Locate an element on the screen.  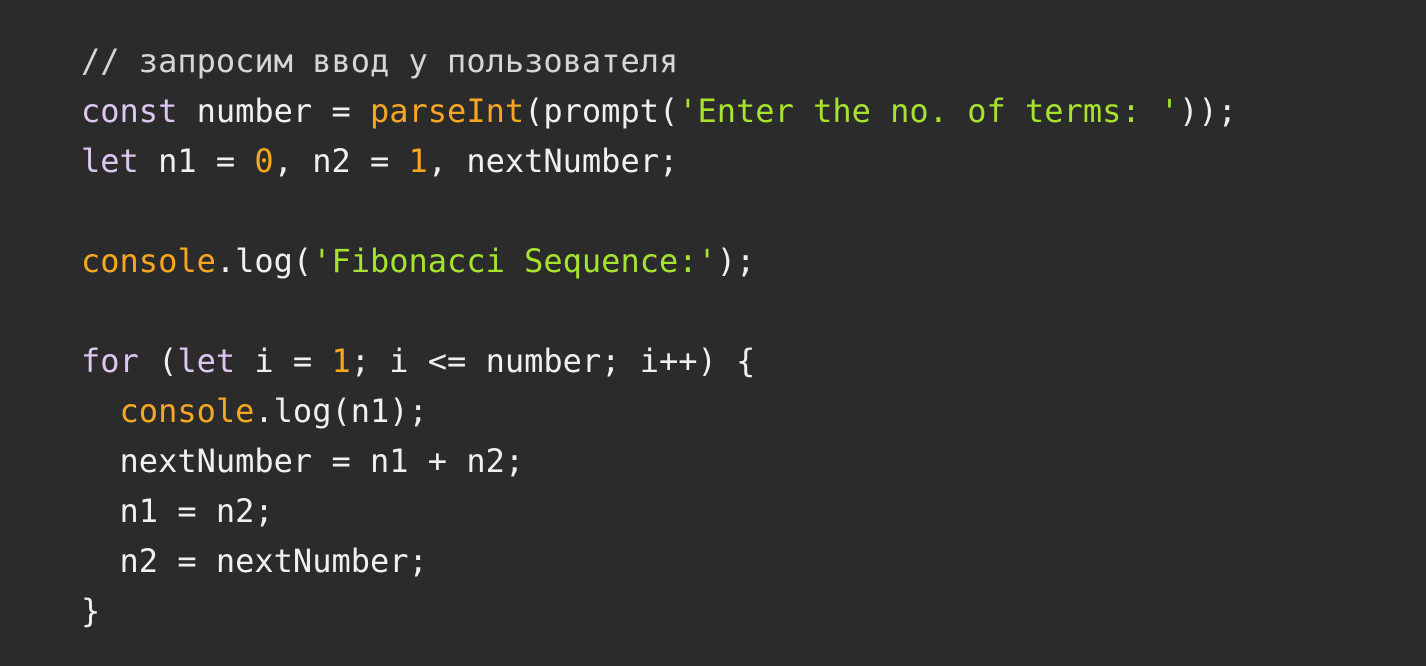
code-line: for (let i = 1; i <= number; i++) { is located at coordinates (753, 361).